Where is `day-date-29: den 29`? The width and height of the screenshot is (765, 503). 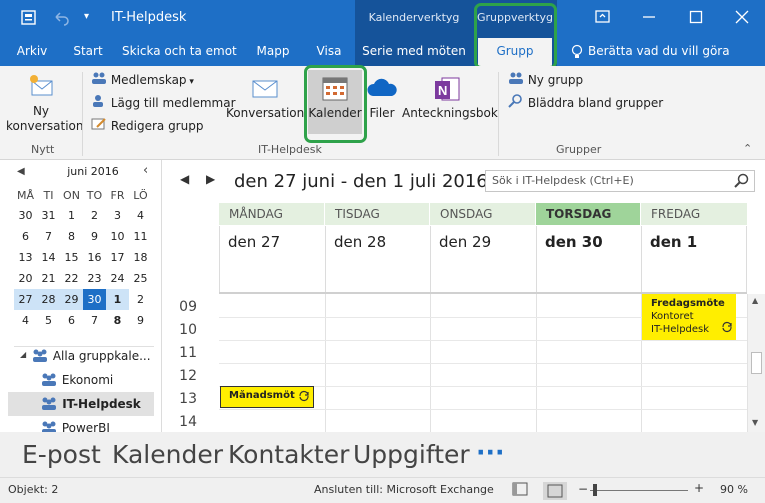 day-date-29: den 29 is located at coordinates (483, 259).